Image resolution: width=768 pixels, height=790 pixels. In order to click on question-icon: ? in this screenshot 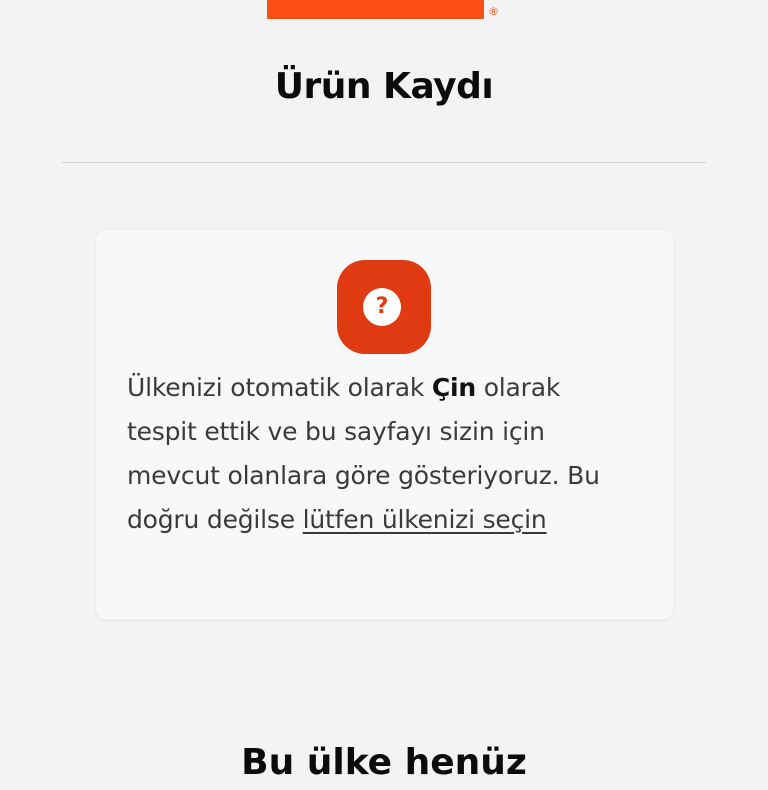, I will do `click(382, 307)`.